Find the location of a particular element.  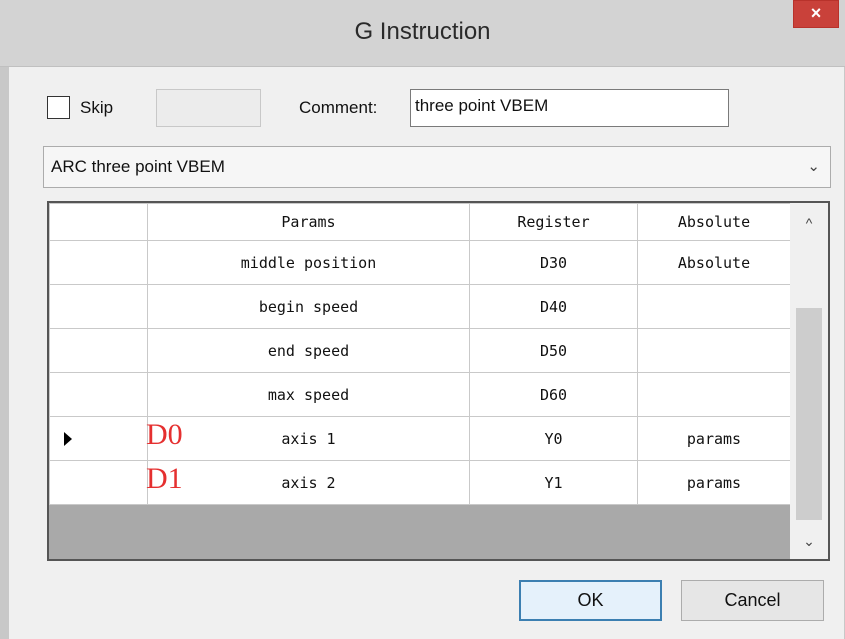

param-cell: D0 axis 1 is located at coordinates (308, 438).